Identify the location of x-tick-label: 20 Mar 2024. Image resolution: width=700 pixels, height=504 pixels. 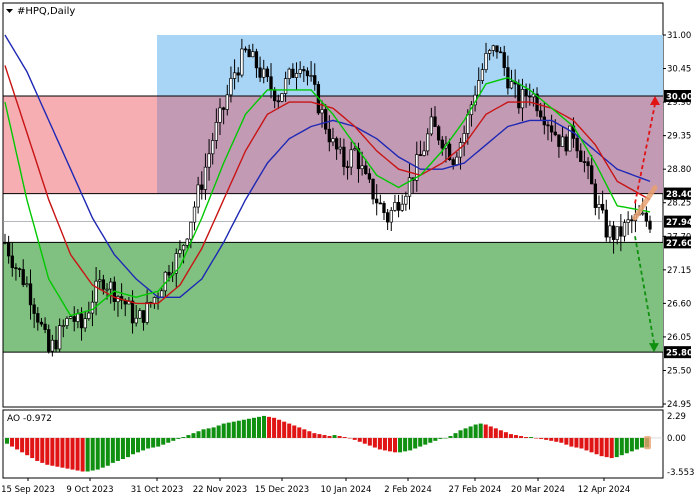
(538, 490).